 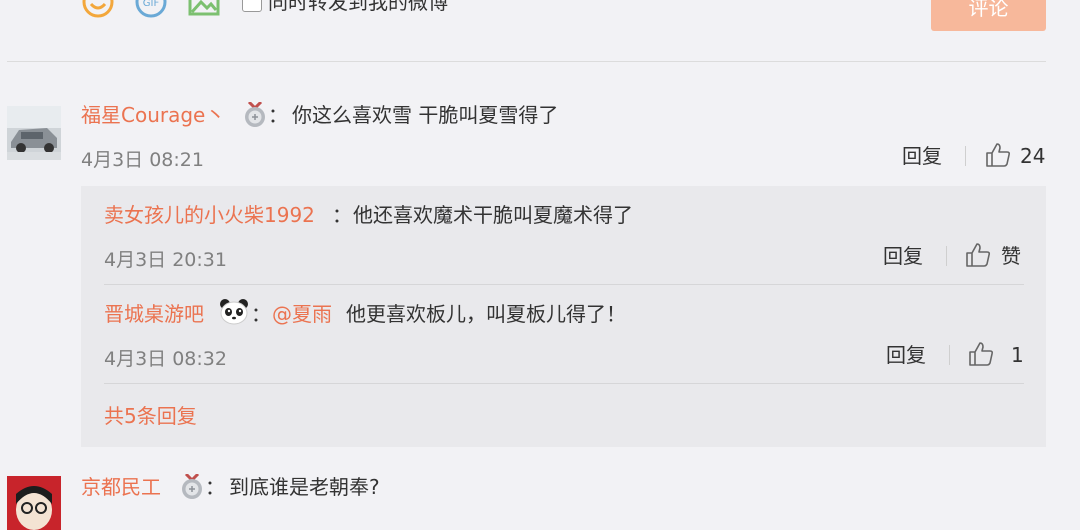 What do you see at coordinates (526, 61) in the screenshot?
I see `divider` at bounding box center [526, 61].